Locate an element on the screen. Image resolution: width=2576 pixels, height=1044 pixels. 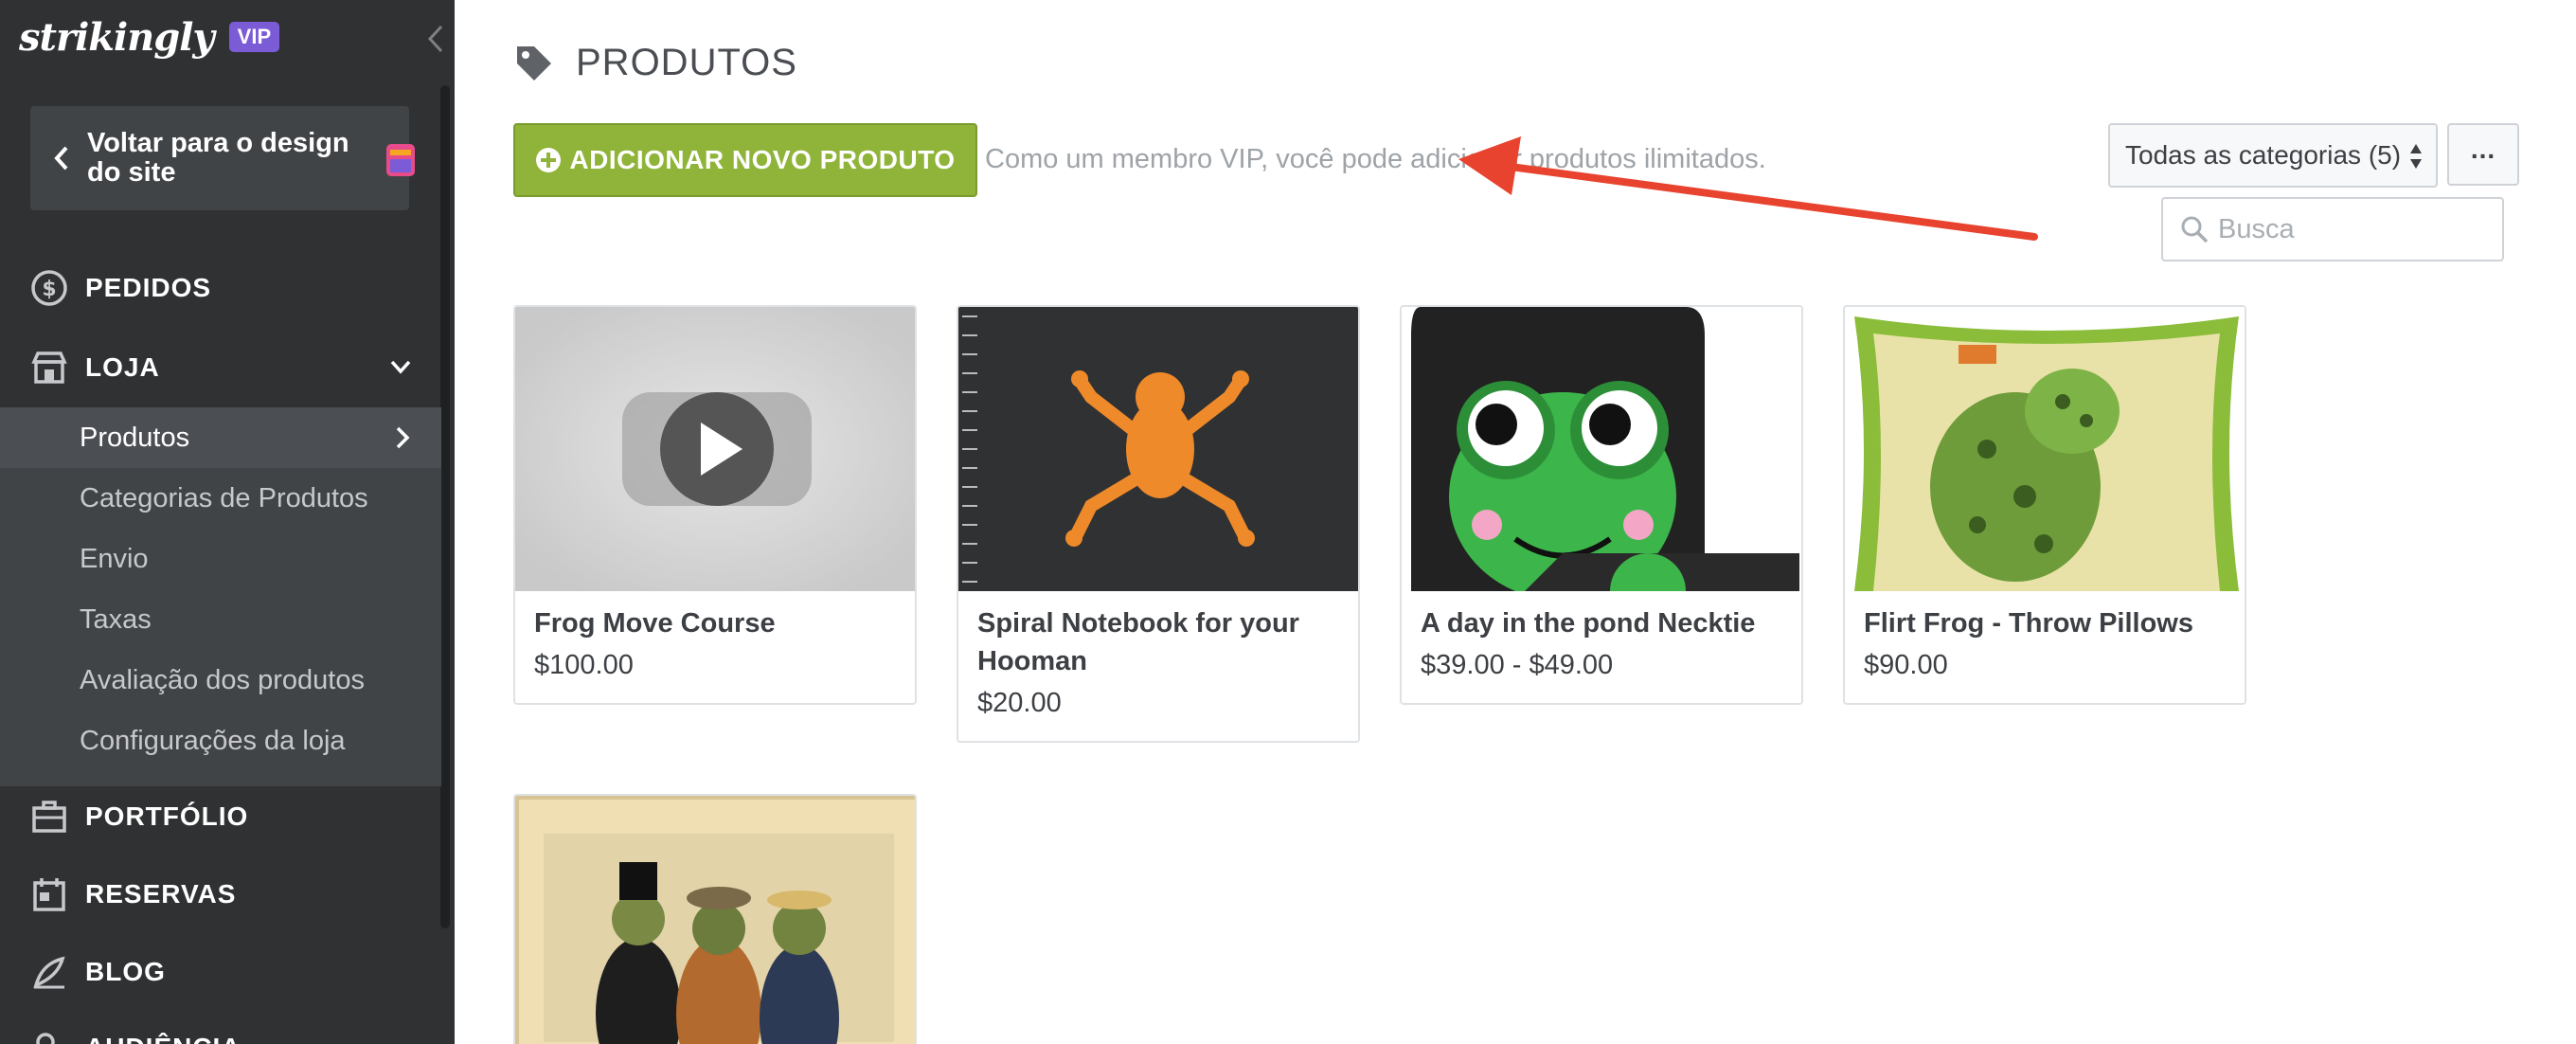
notebook-frog-image is located at coordinates (1158, 449).